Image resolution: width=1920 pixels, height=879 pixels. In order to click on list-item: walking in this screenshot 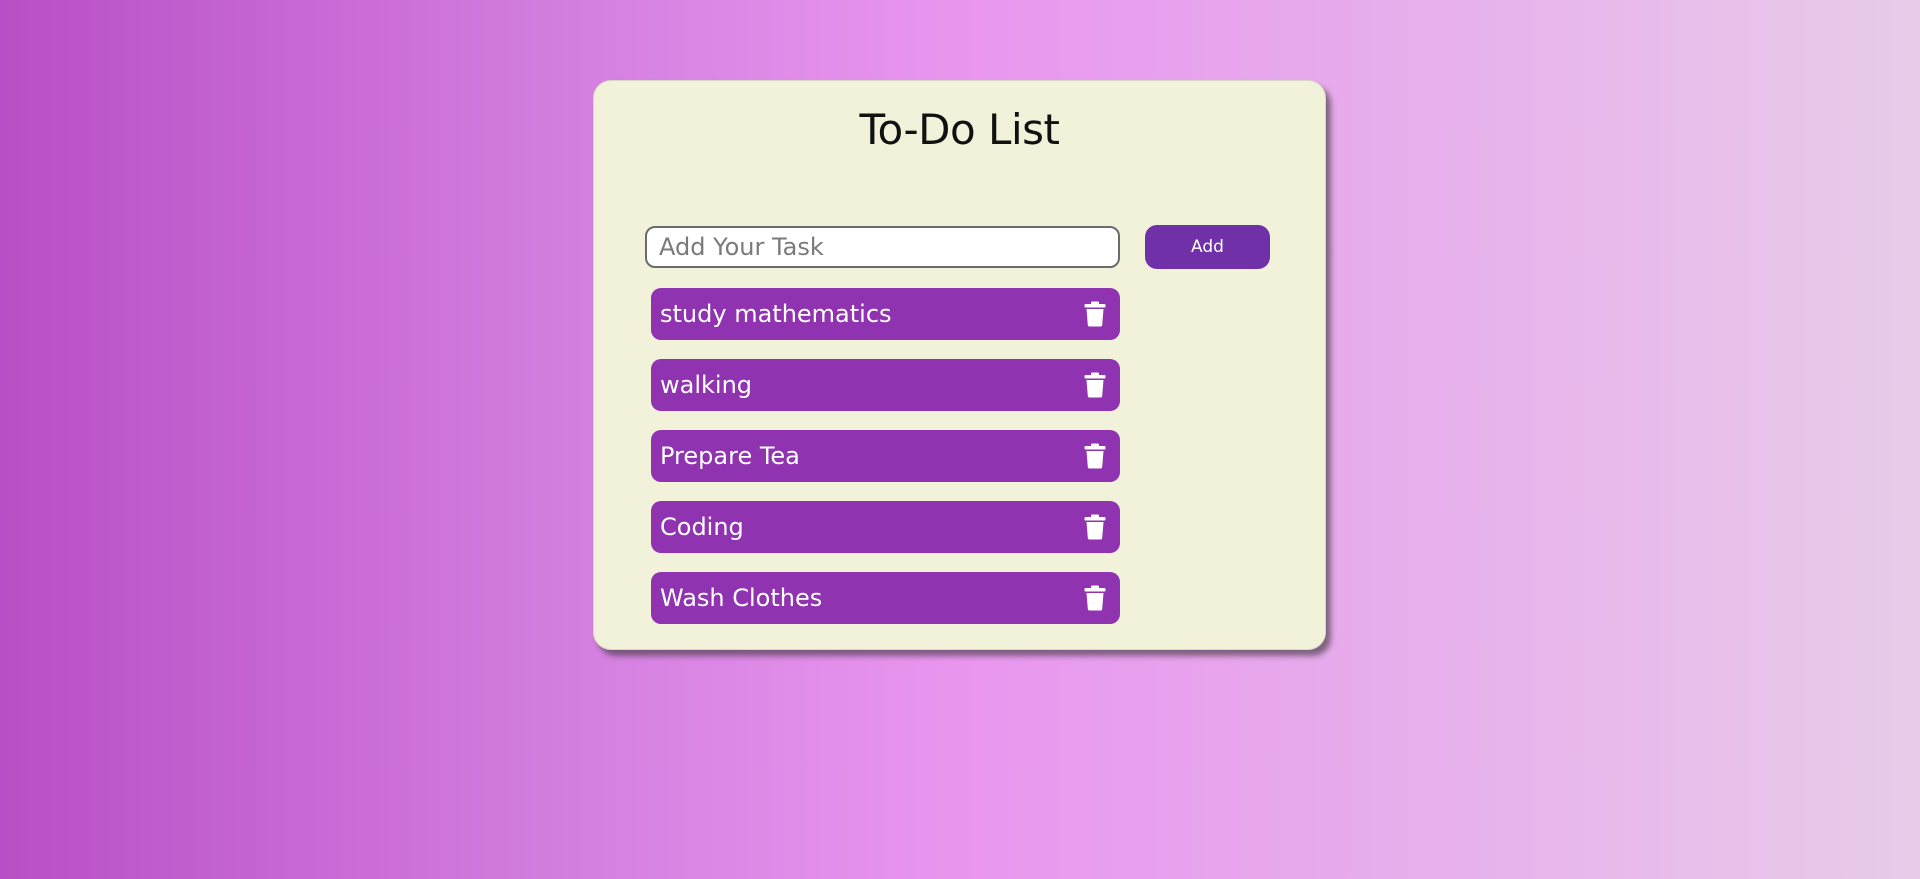, I will do `click(885, 385)`.